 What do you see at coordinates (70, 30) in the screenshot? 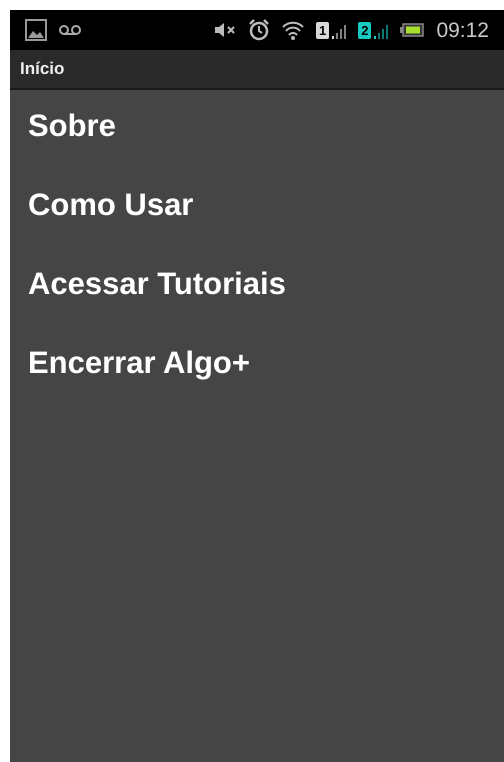
I see `voicemail-icon` at bounding box center [70, 30].